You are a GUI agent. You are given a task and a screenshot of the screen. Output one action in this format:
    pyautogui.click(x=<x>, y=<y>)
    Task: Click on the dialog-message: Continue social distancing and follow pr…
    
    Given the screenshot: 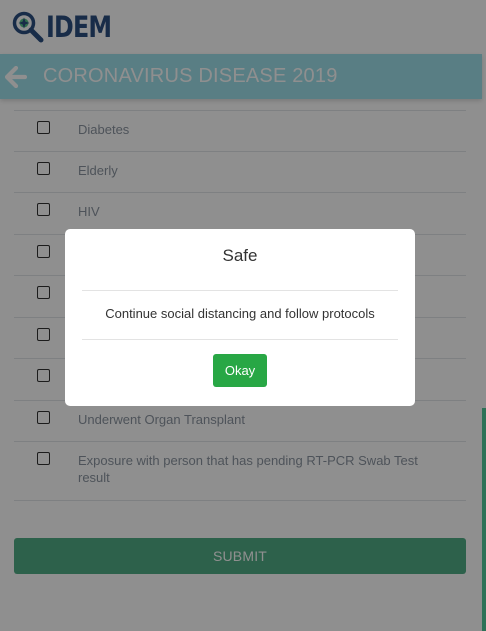 What is the action you would take?
    pyautogui.click(x=240, y=313)
    